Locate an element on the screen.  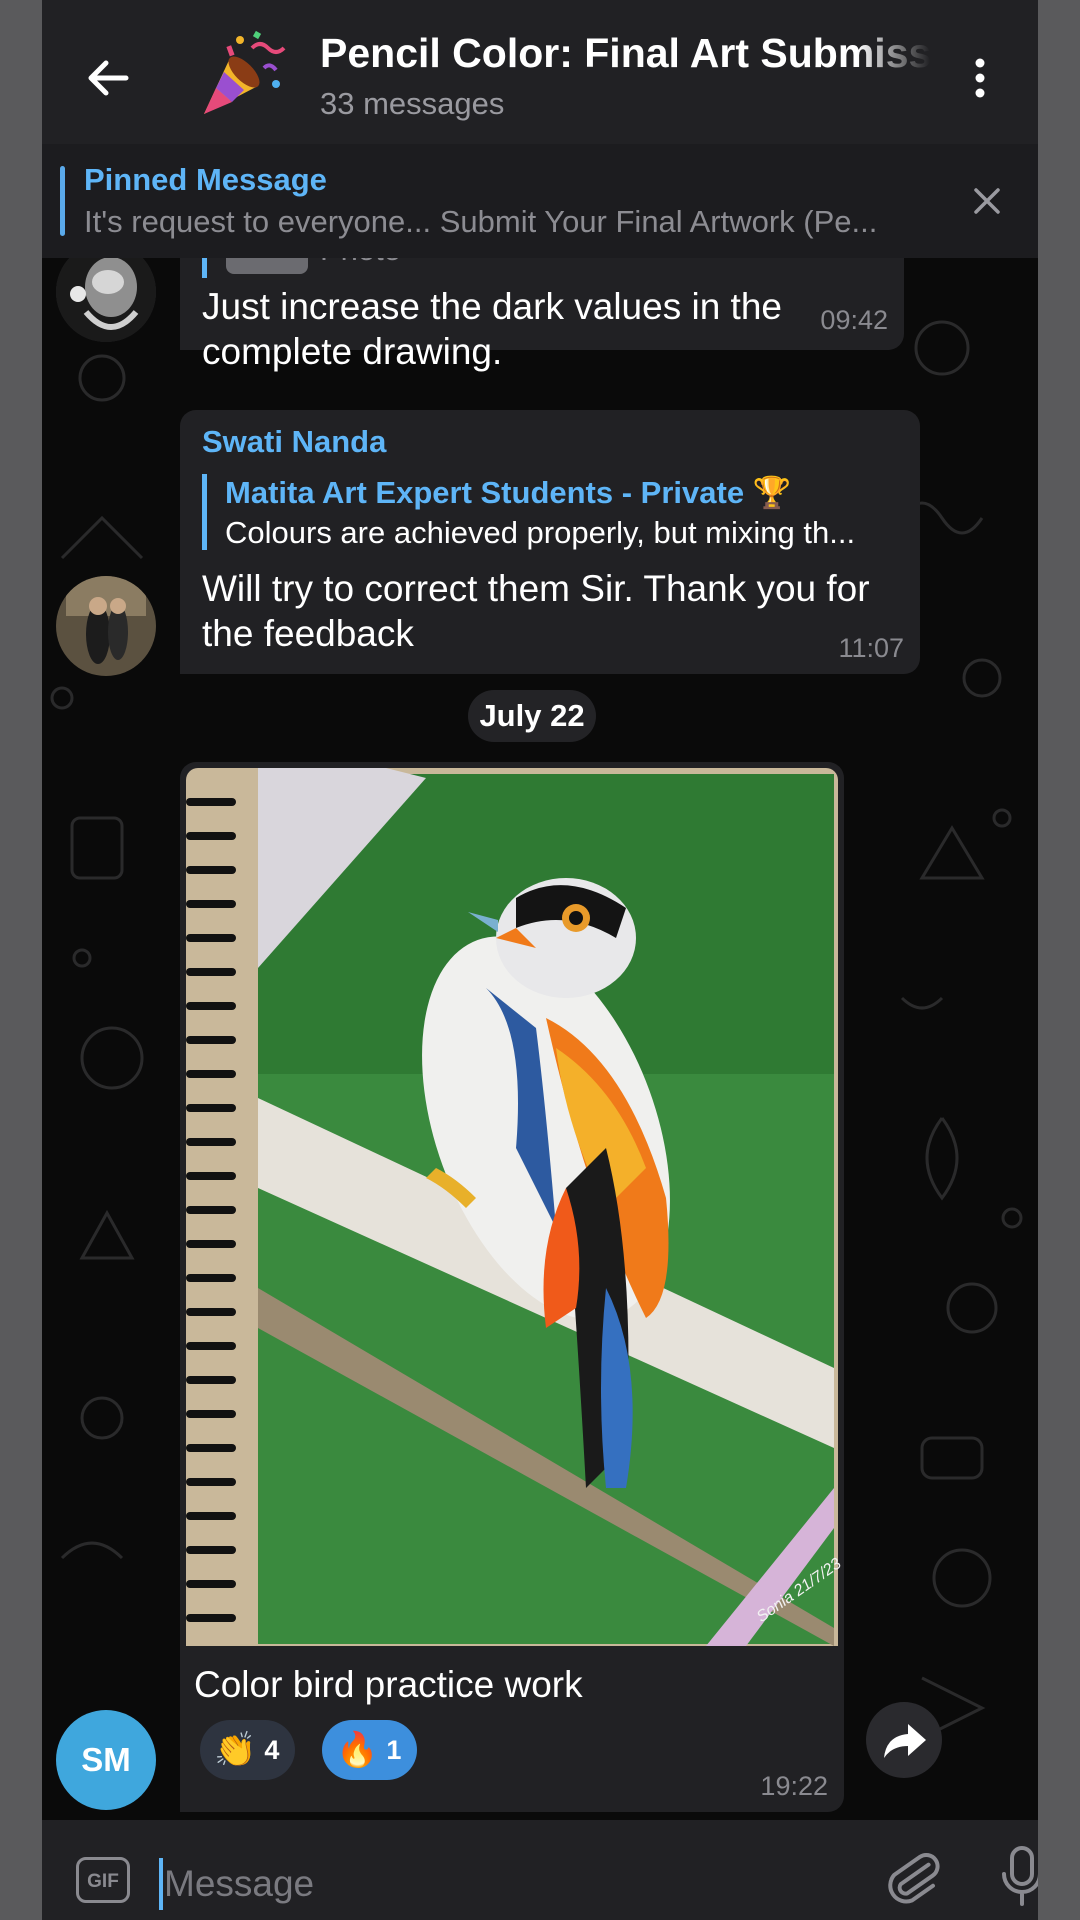
pinned-title: Pinned Message is located at coordinates (205, 179).